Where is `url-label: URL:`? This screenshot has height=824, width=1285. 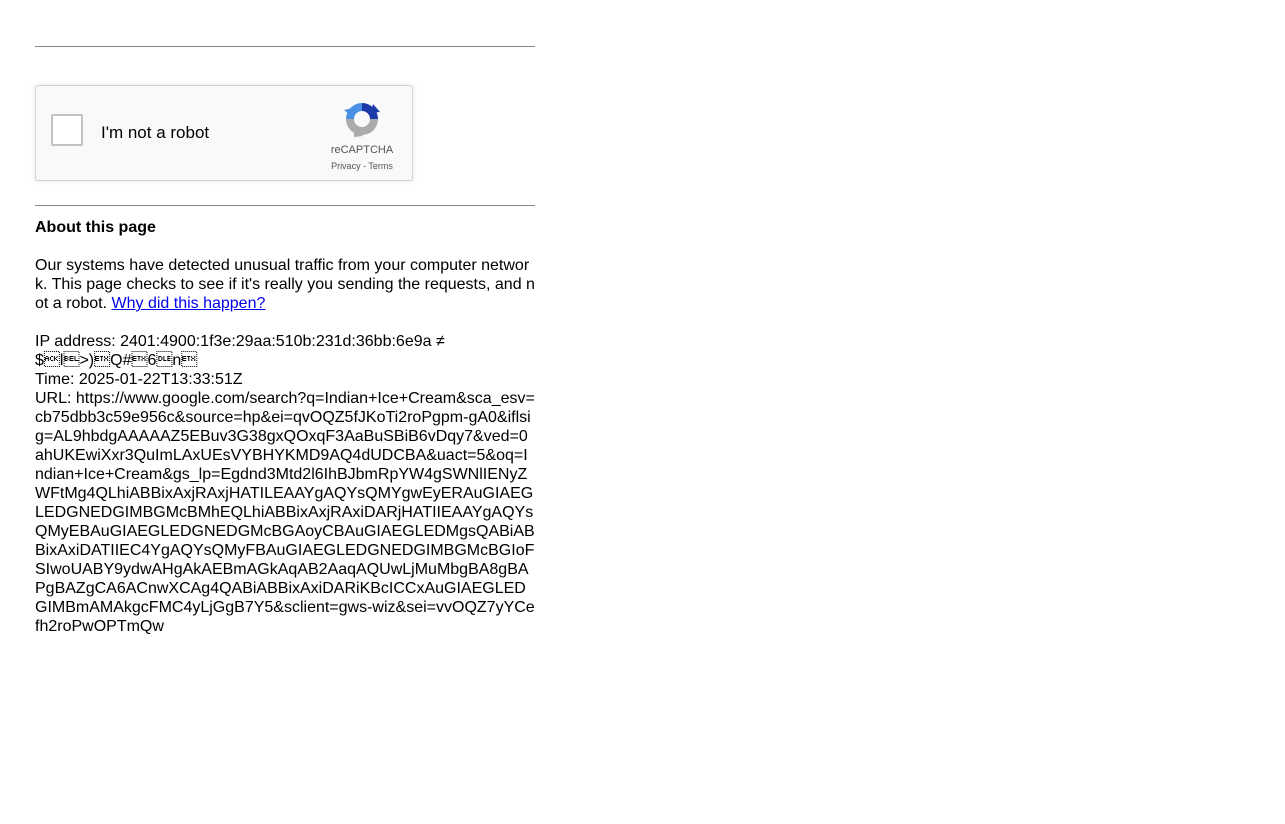 url-label: URL: is located at coordinates (55, 398).